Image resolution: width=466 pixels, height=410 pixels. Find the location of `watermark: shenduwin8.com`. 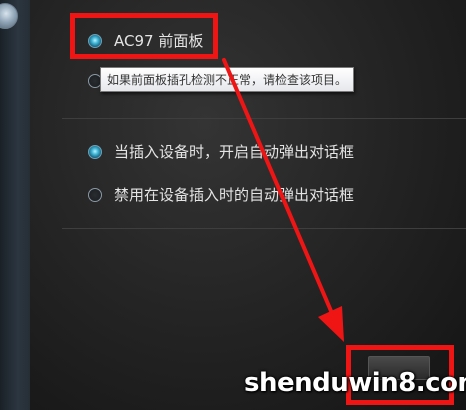

watermark: shenduwin8.com is located at coordinates (355, 383).